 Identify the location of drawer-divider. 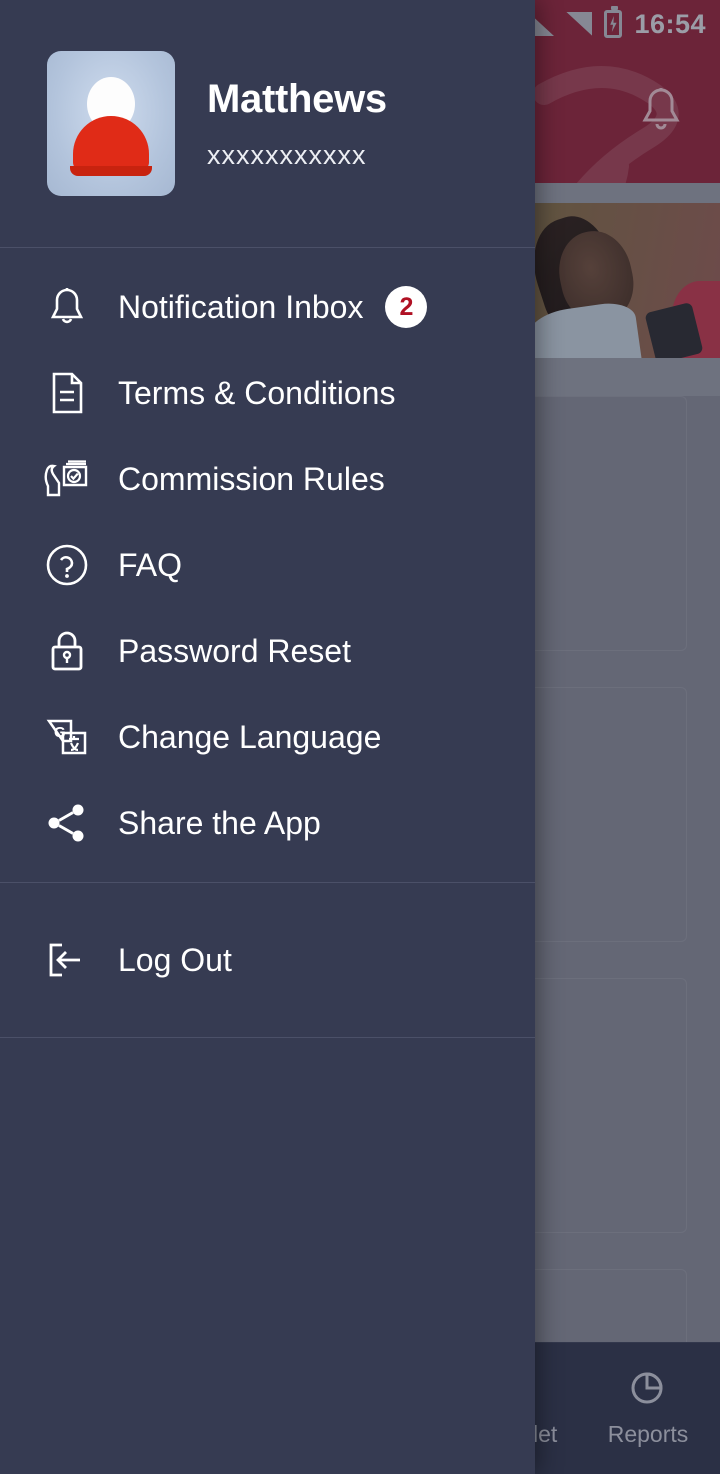
(267, 882).